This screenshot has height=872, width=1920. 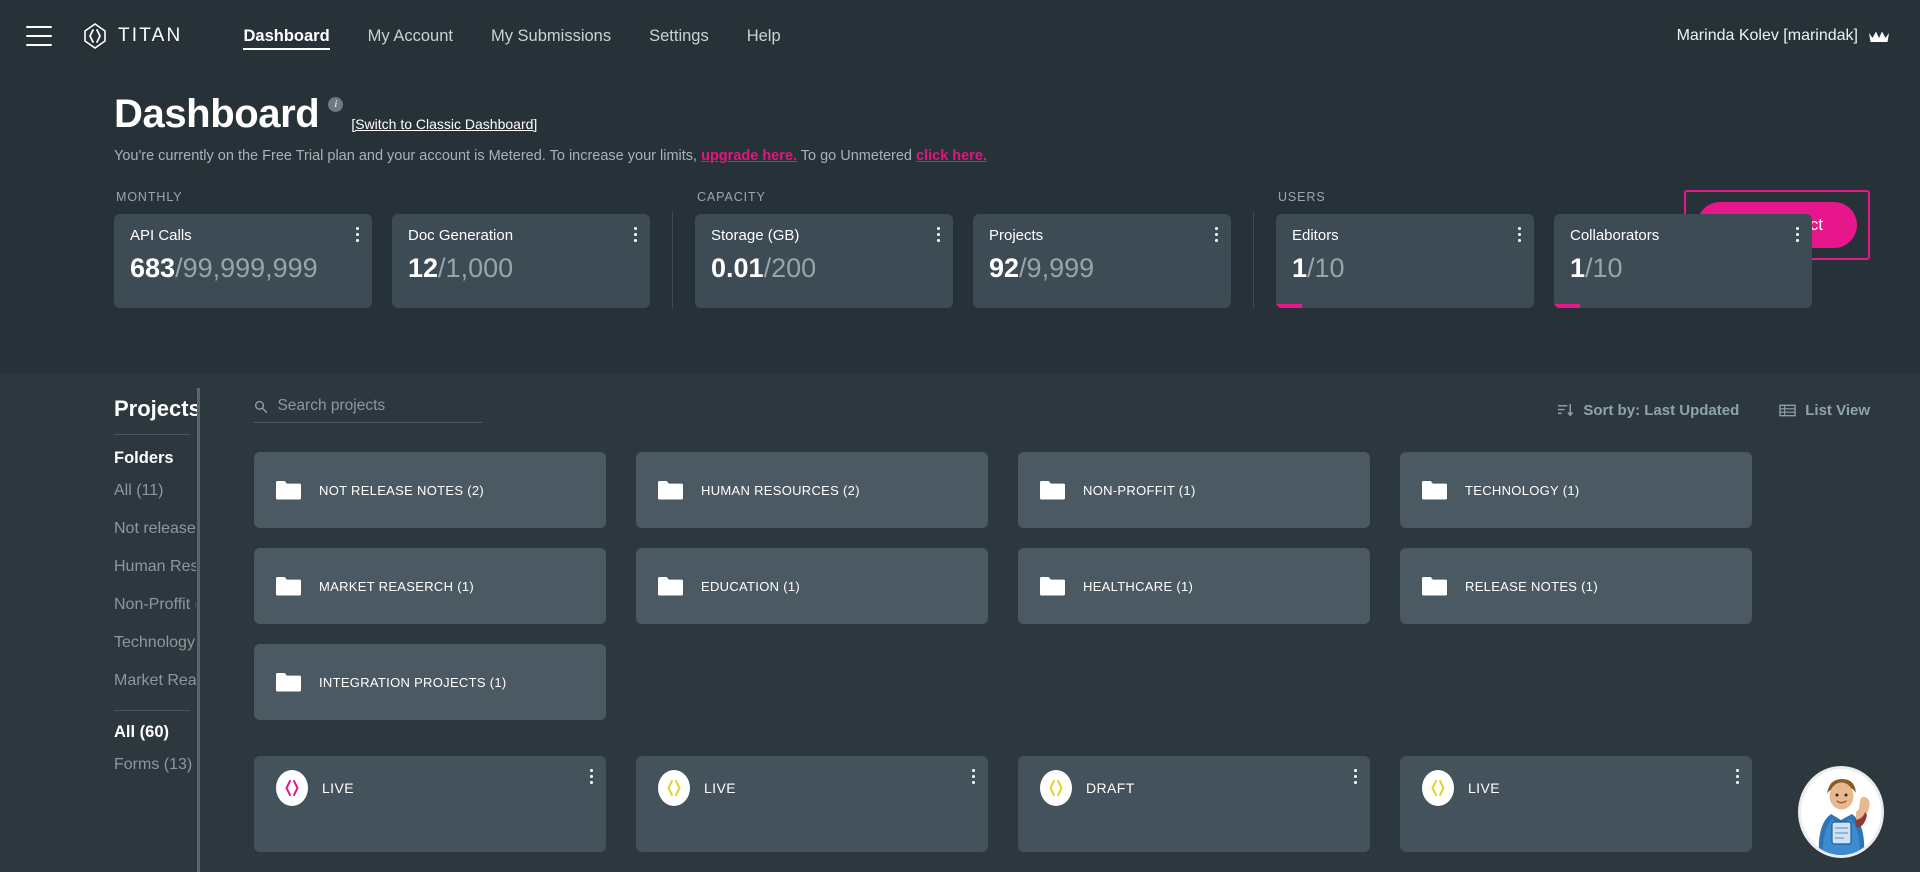 What do you see at coordinates (1194, 804) in the screenshot?
I see `project-card: DRAFT` at bounding box center [1194, 804].